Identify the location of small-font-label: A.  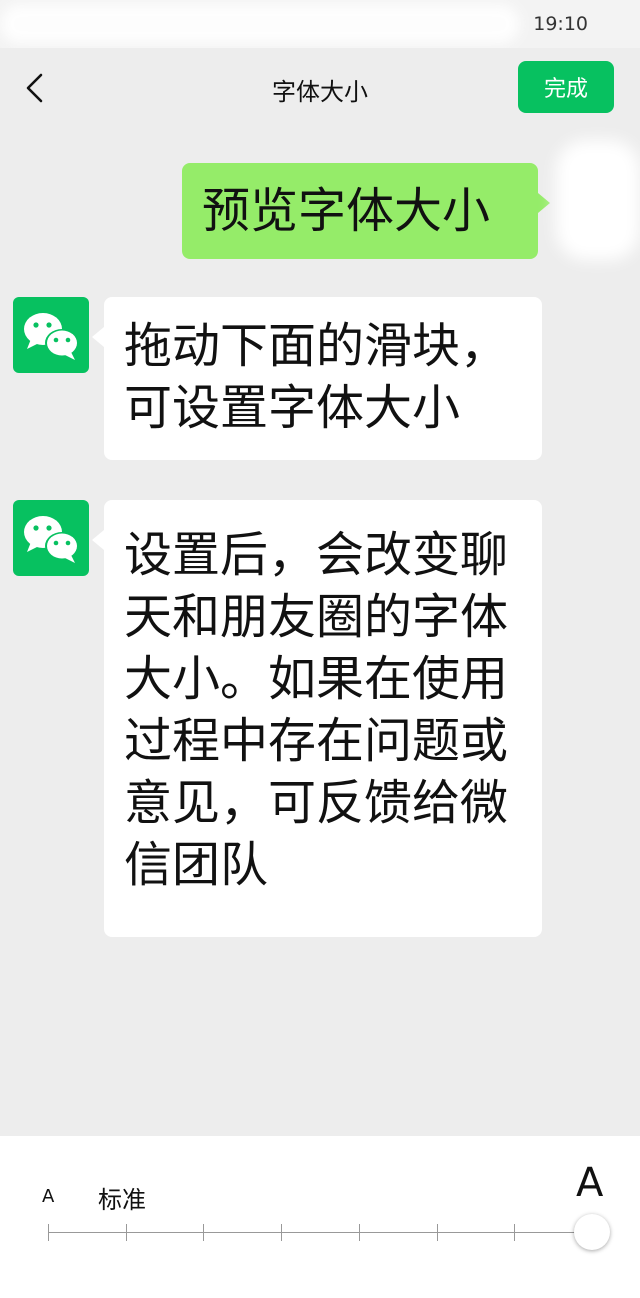
(48, 1196).